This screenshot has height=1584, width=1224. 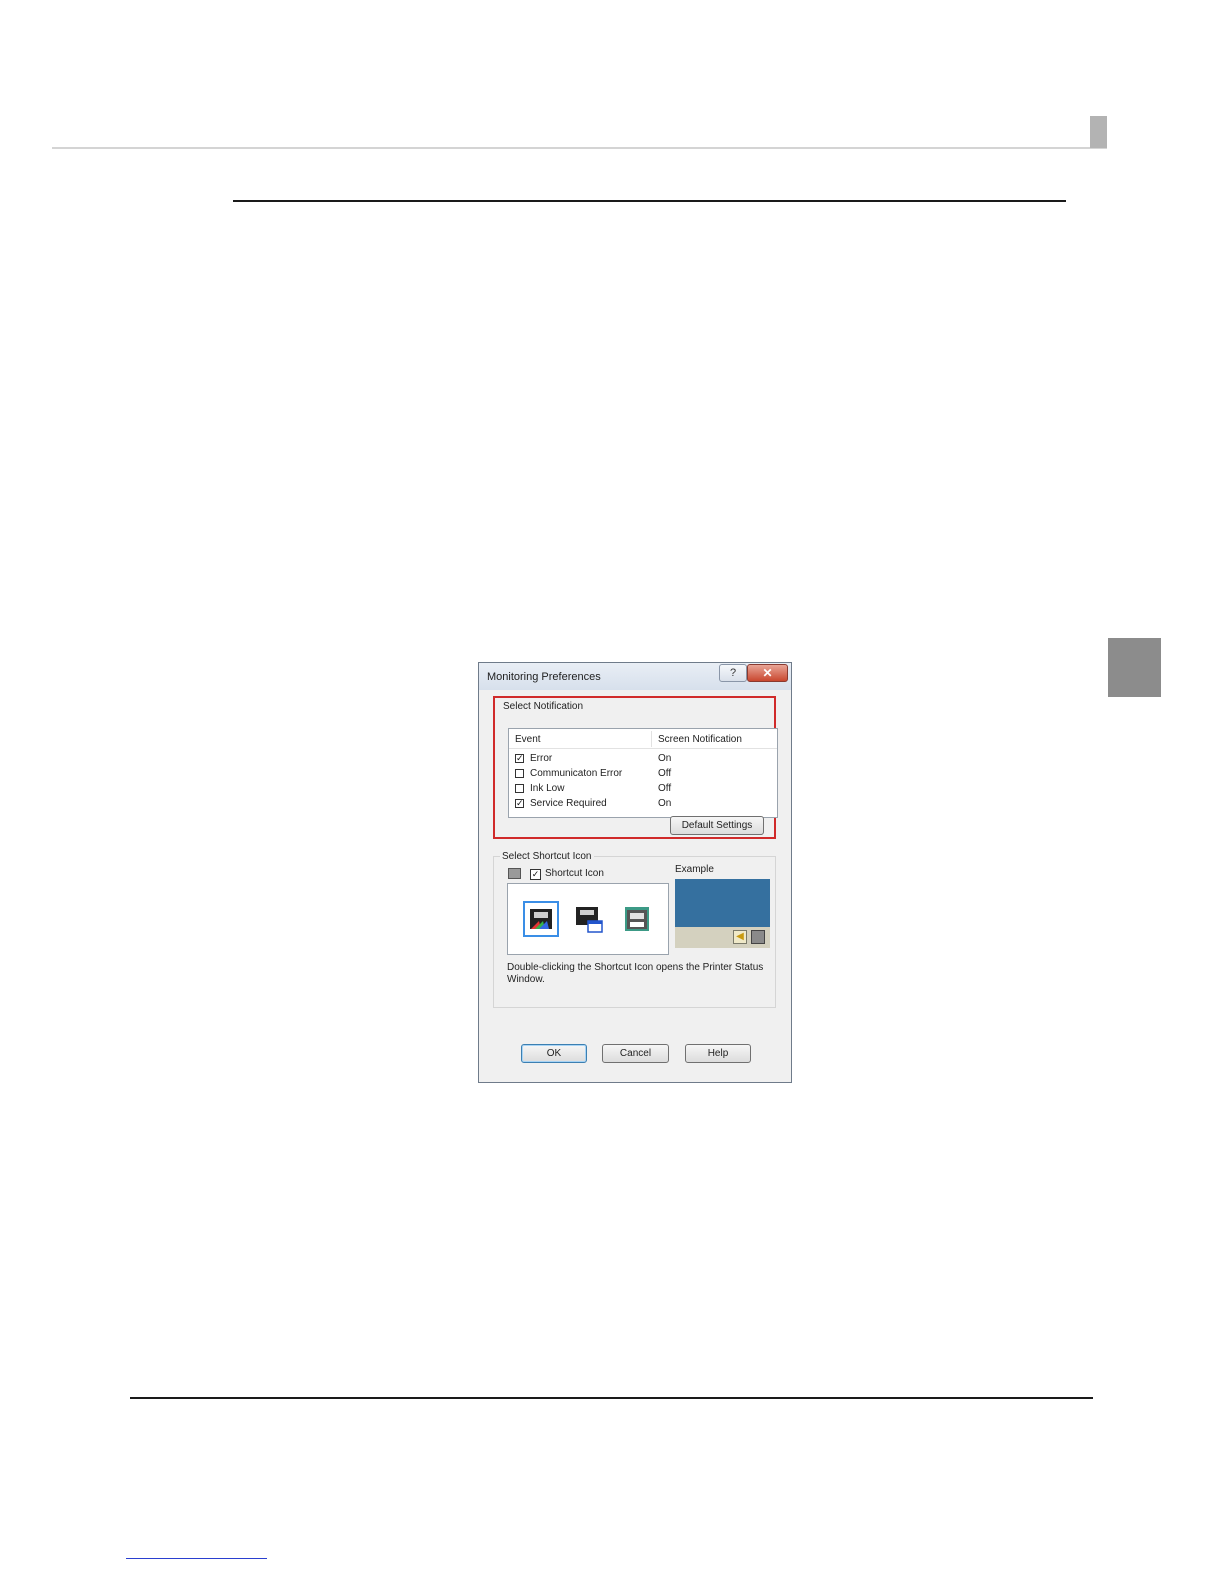 I want to click on header-separator, so click(x=651, y=739).